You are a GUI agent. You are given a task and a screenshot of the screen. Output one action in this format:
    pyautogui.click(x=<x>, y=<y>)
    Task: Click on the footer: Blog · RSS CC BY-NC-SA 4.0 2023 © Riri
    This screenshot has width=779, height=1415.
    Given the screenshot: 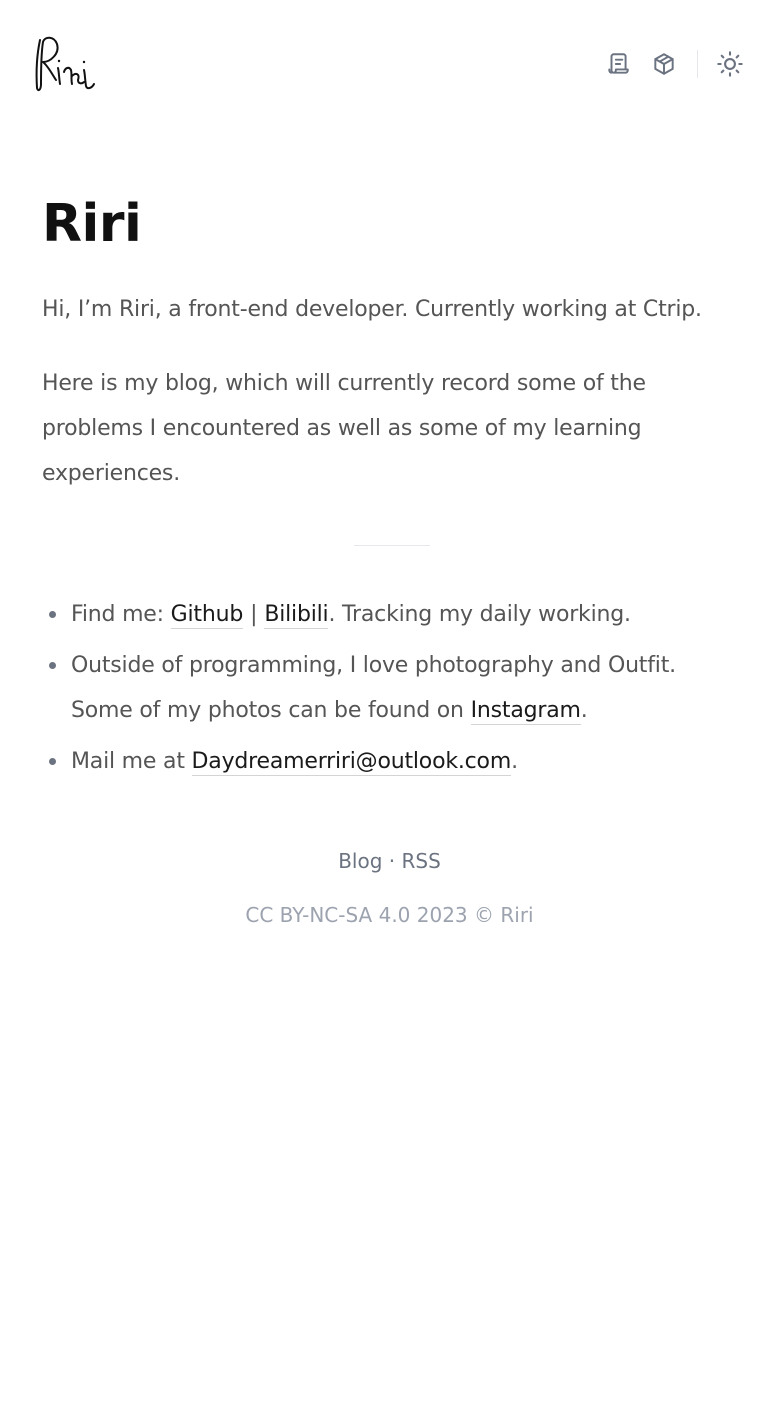 What is the action you would take?
    pyautogui.click(x=389, y=888)
    